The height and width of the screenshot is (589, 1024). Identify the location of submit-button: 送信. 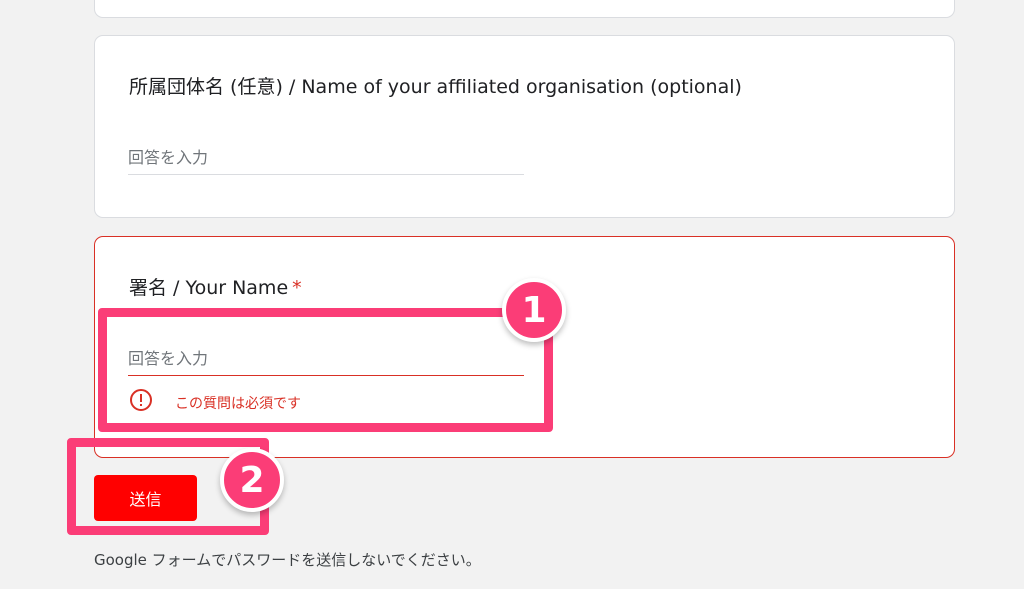
(145, 498).